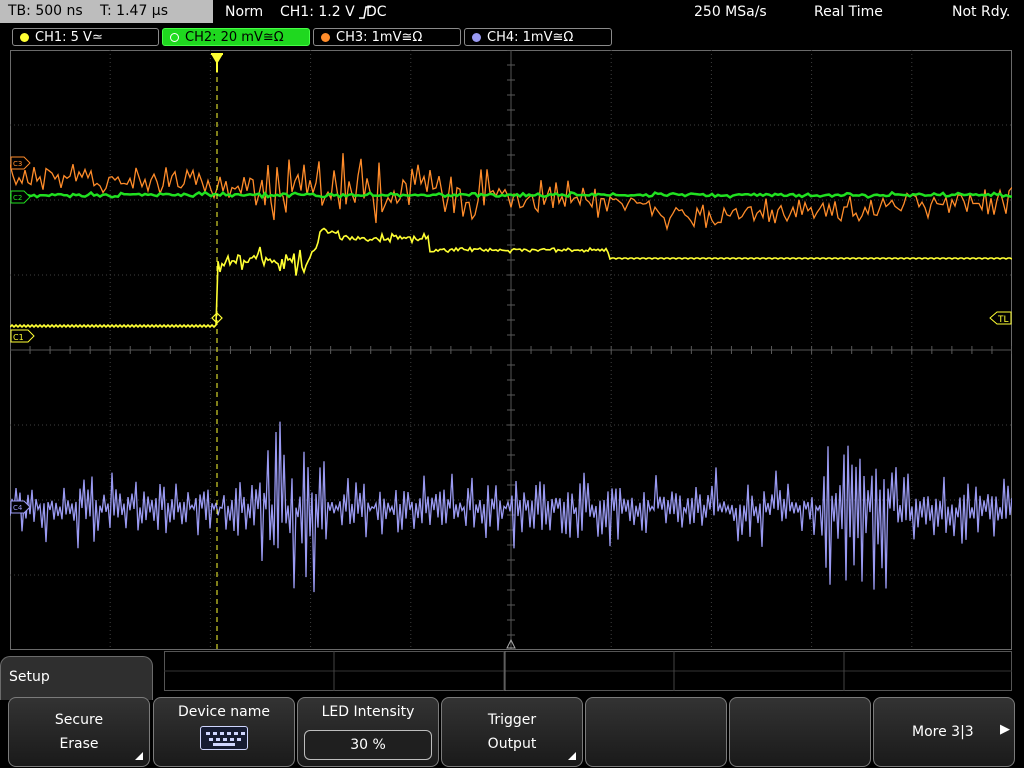 The height and width of the screenshot is (768, 1024). What do you see at coordinates (317, 12) in the screenshot?
I see `trigger-source: CH1: 1.2 V` at bounding box center [317, 12].